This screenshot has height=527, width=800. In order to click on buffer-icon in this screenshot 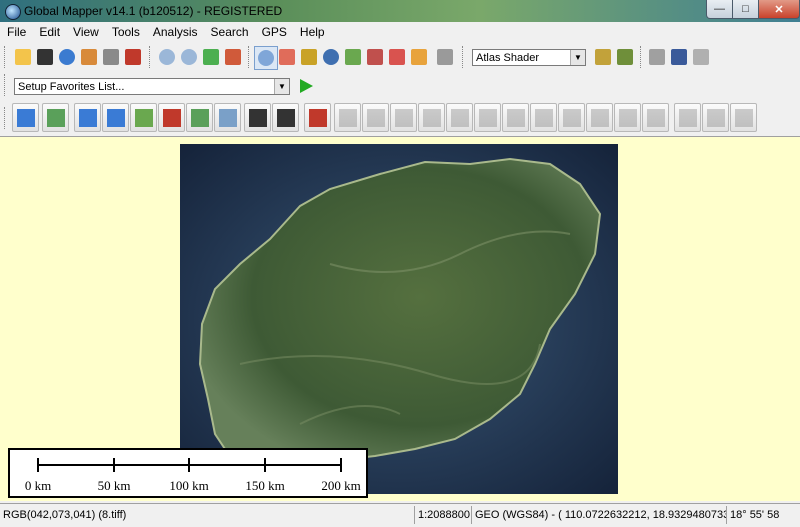, I will do `click(515, 117)`.